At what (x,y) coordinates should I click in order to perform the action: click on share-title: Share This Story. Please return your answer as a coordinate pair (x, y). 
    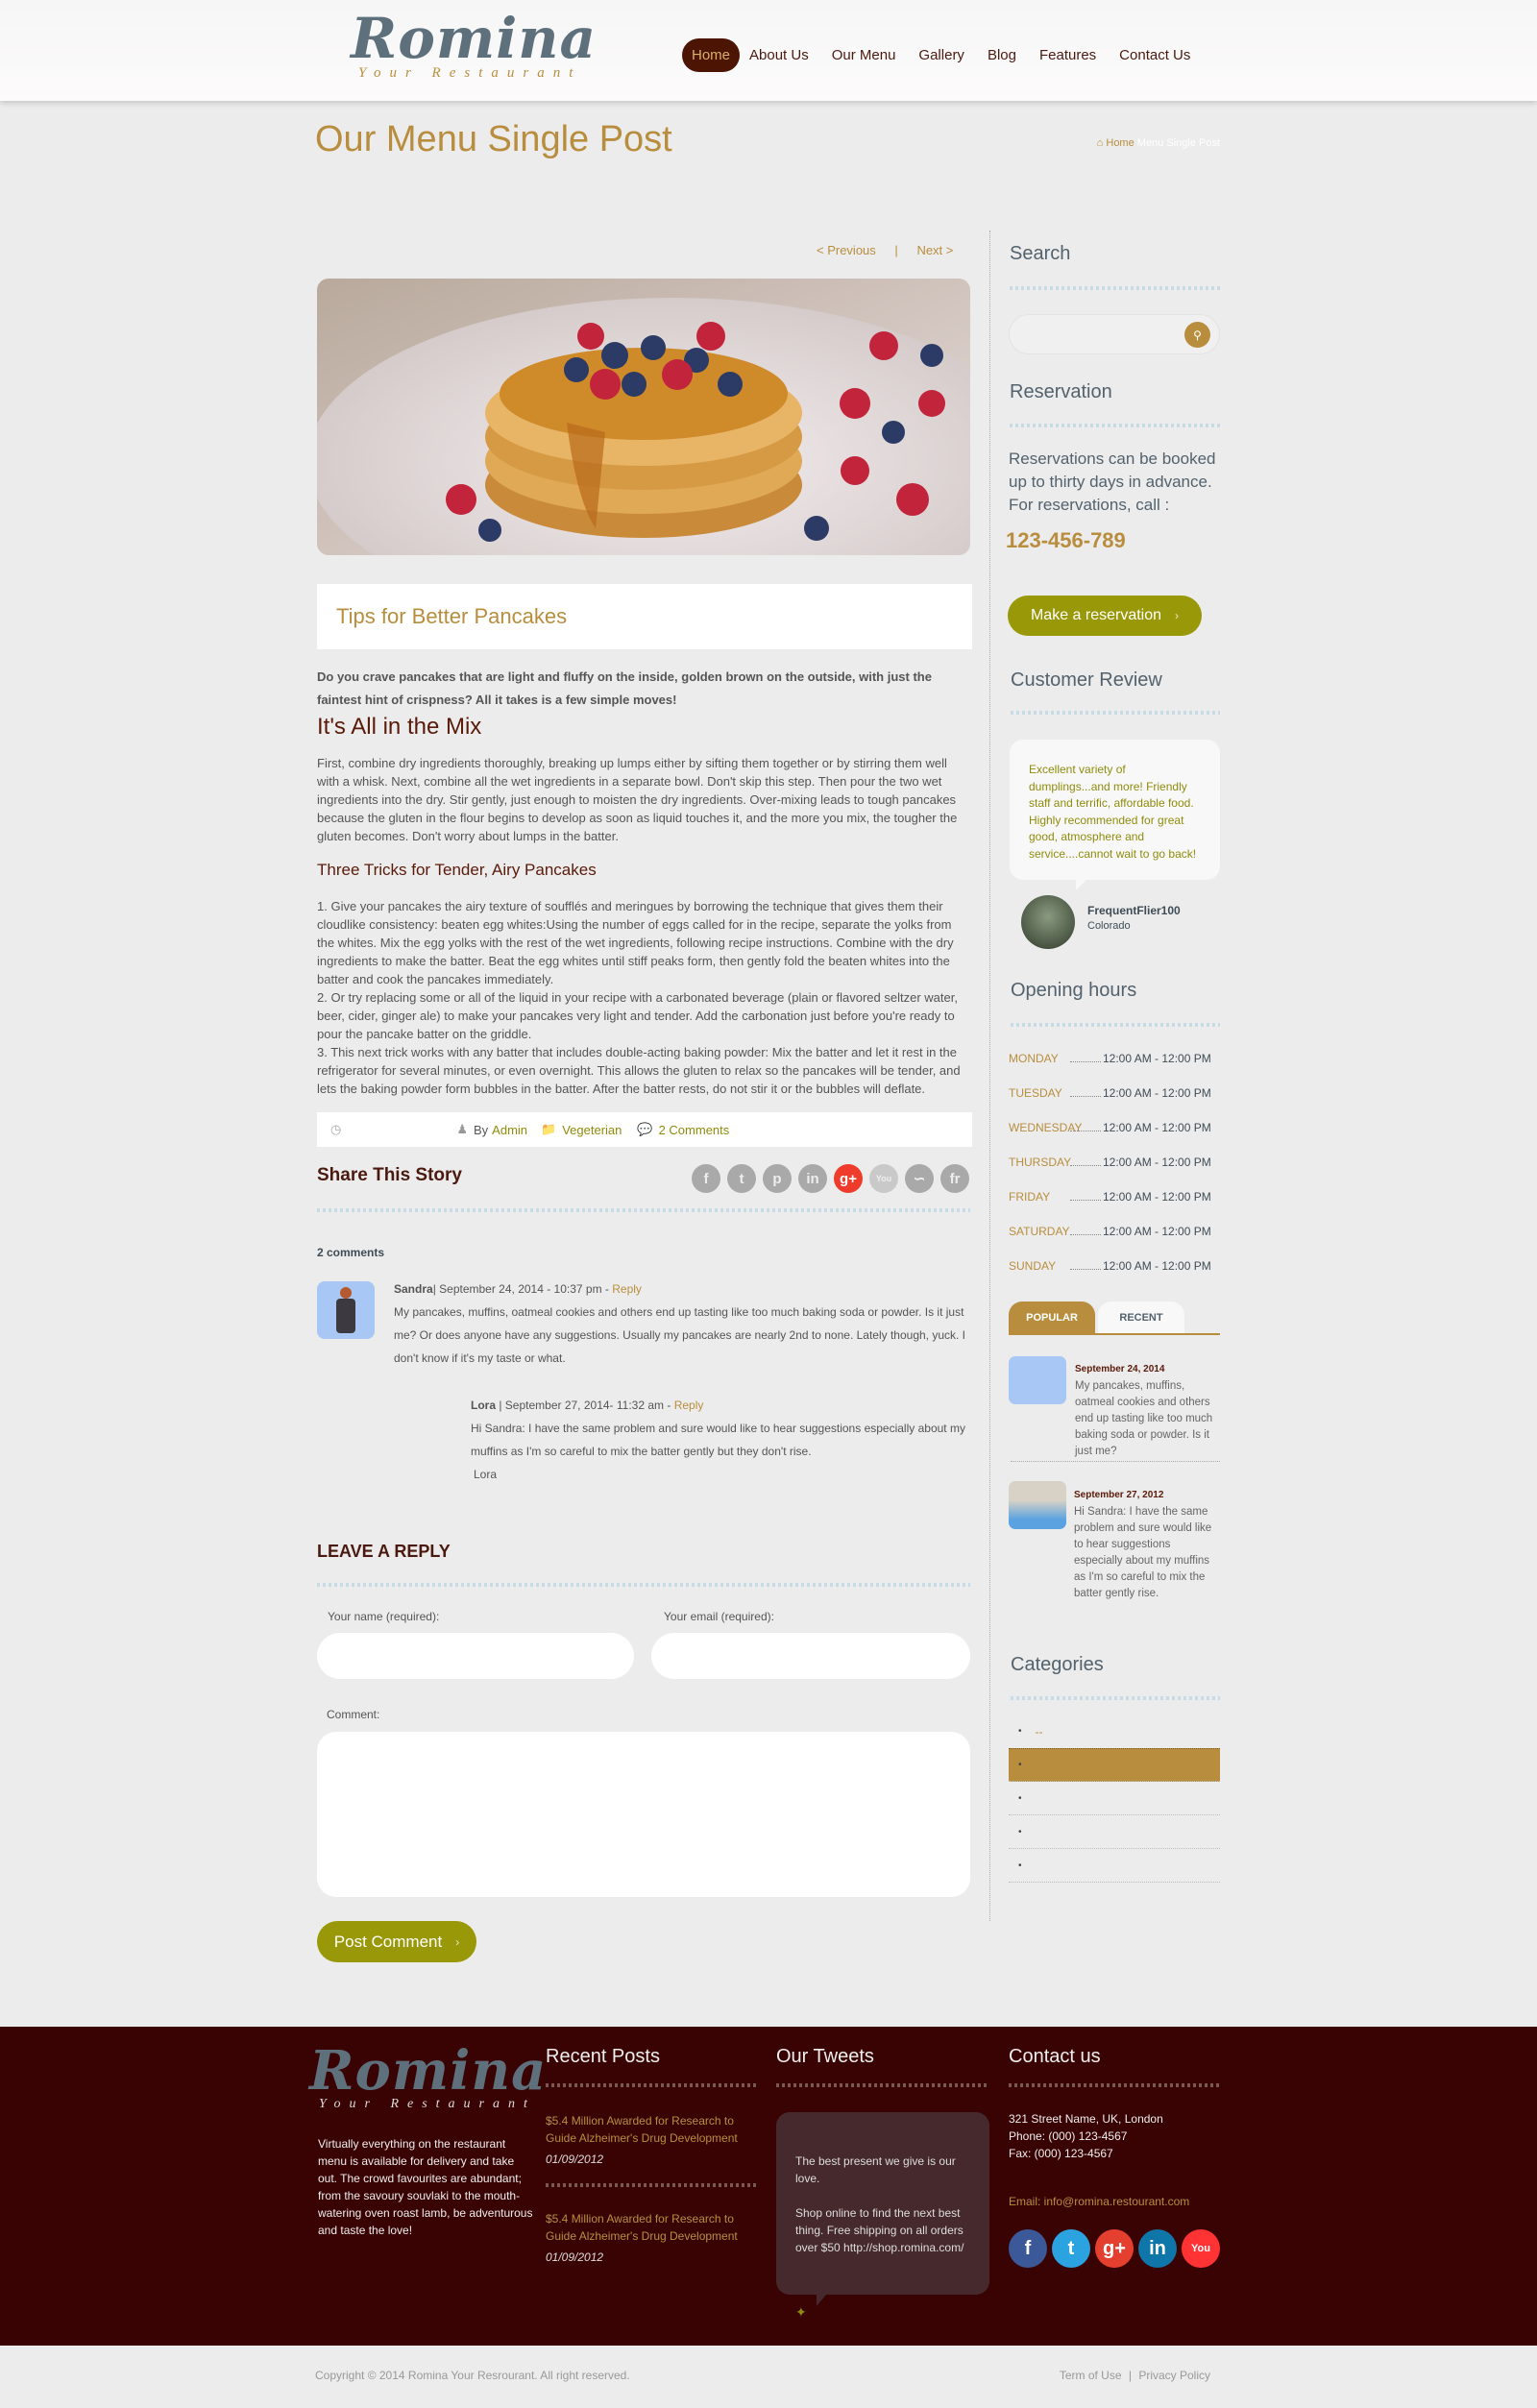
    Looking at the image, I should click on (389, 1175).